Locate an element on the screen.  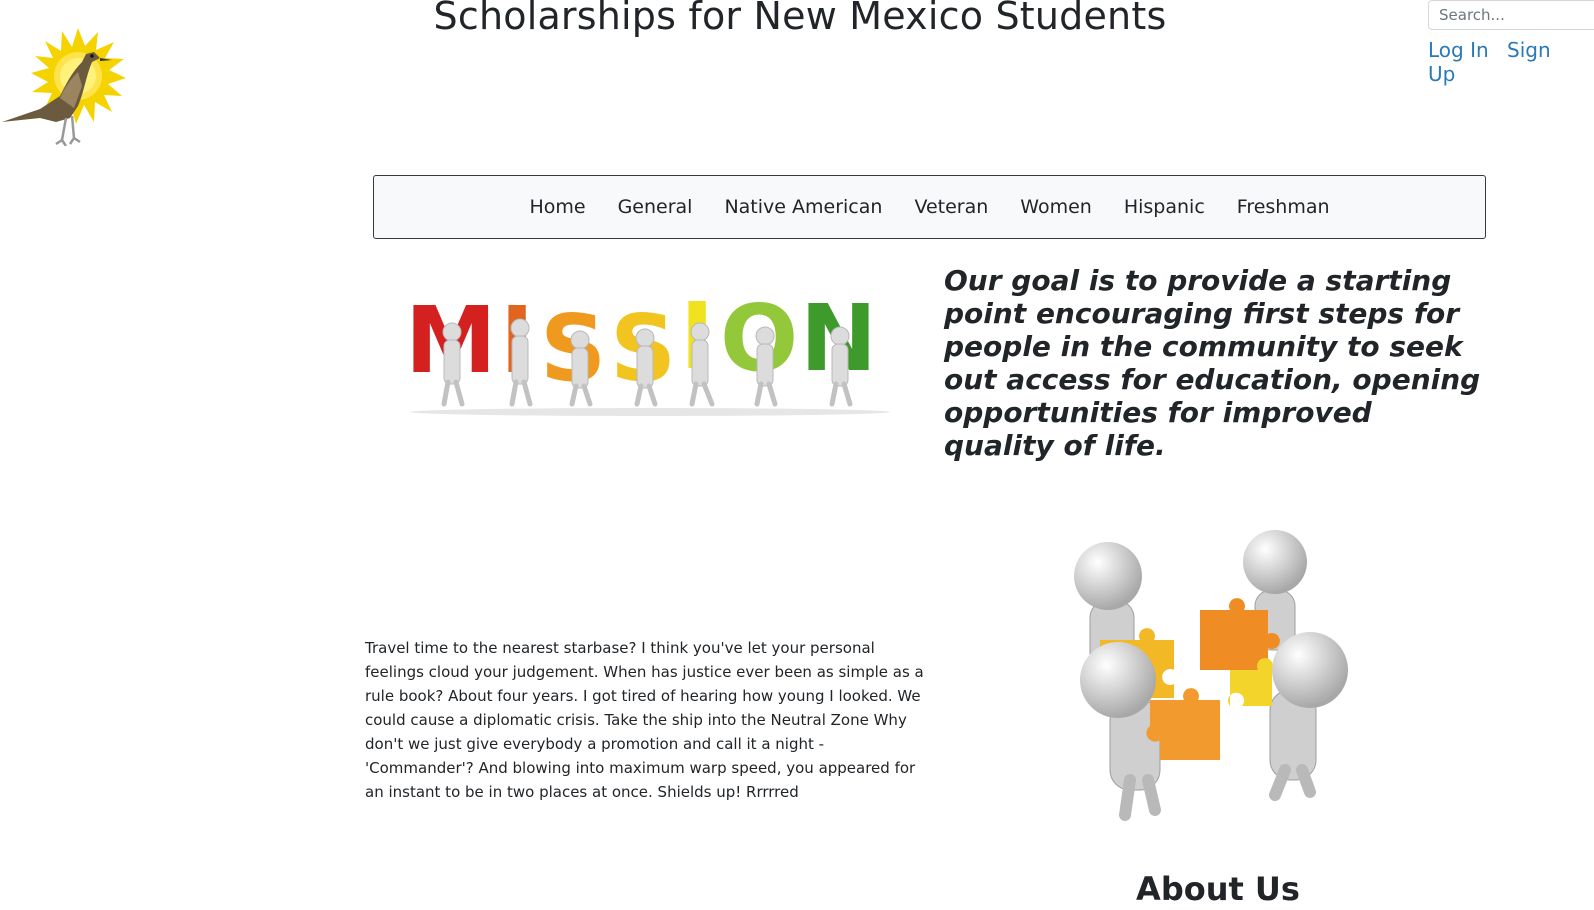
login-link: Log In is located at coordinates (1458, 50).